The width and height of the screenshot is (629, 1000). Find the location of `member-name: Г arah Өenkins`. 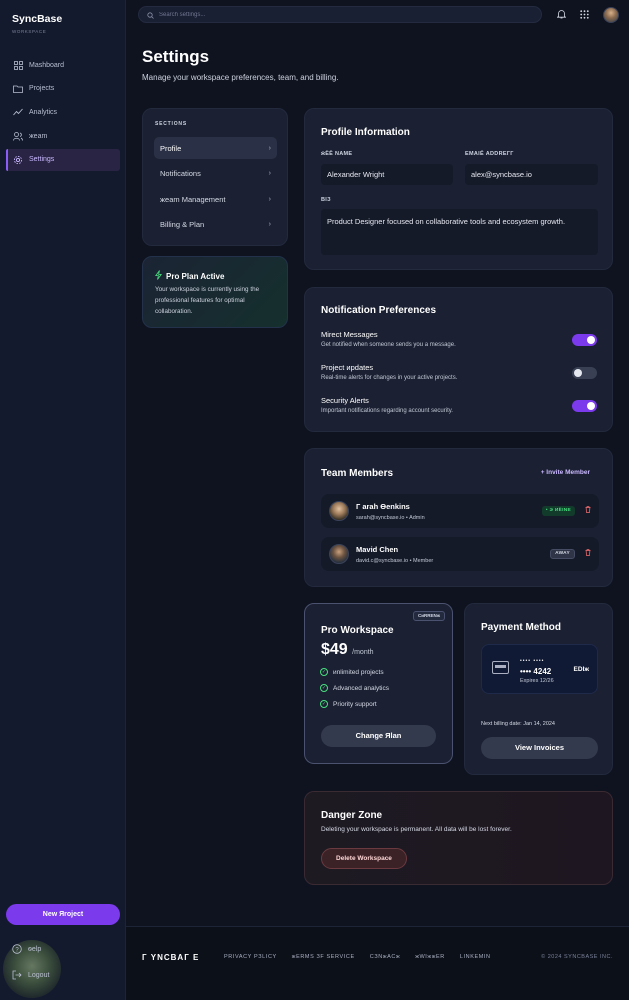

member-name: Г arah Өenkins is located at coordinates (383, 506).